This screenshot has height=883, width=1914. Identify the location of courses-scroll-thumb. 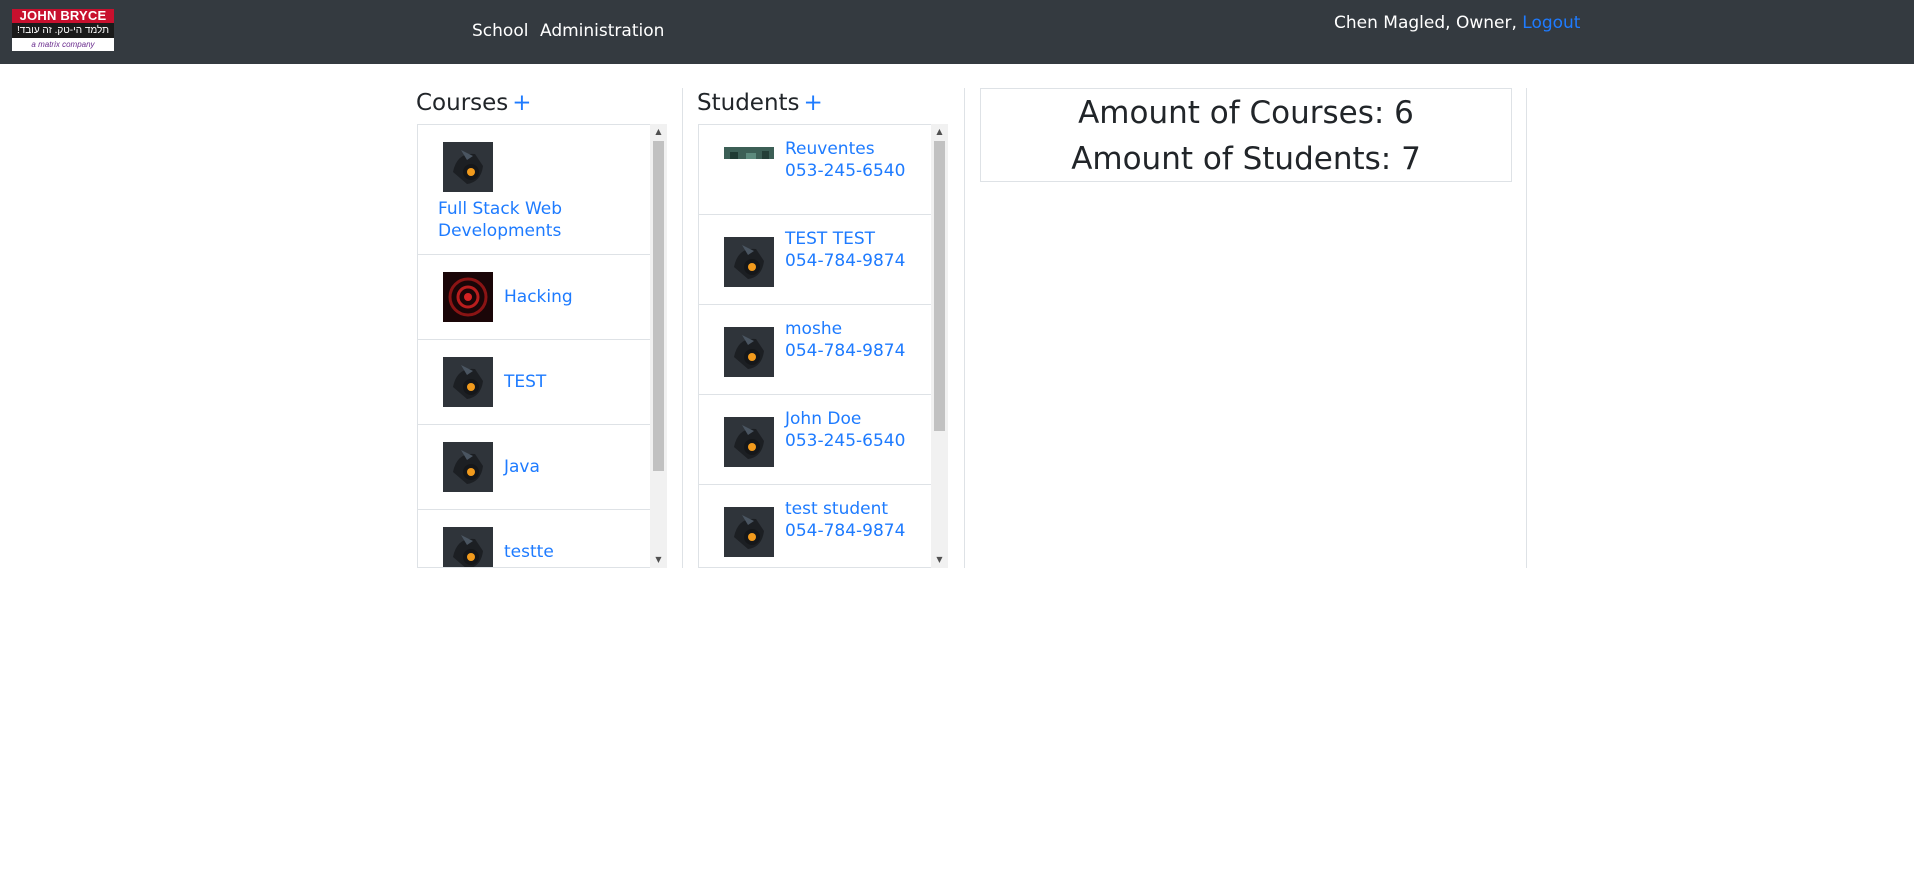
(658, 306).